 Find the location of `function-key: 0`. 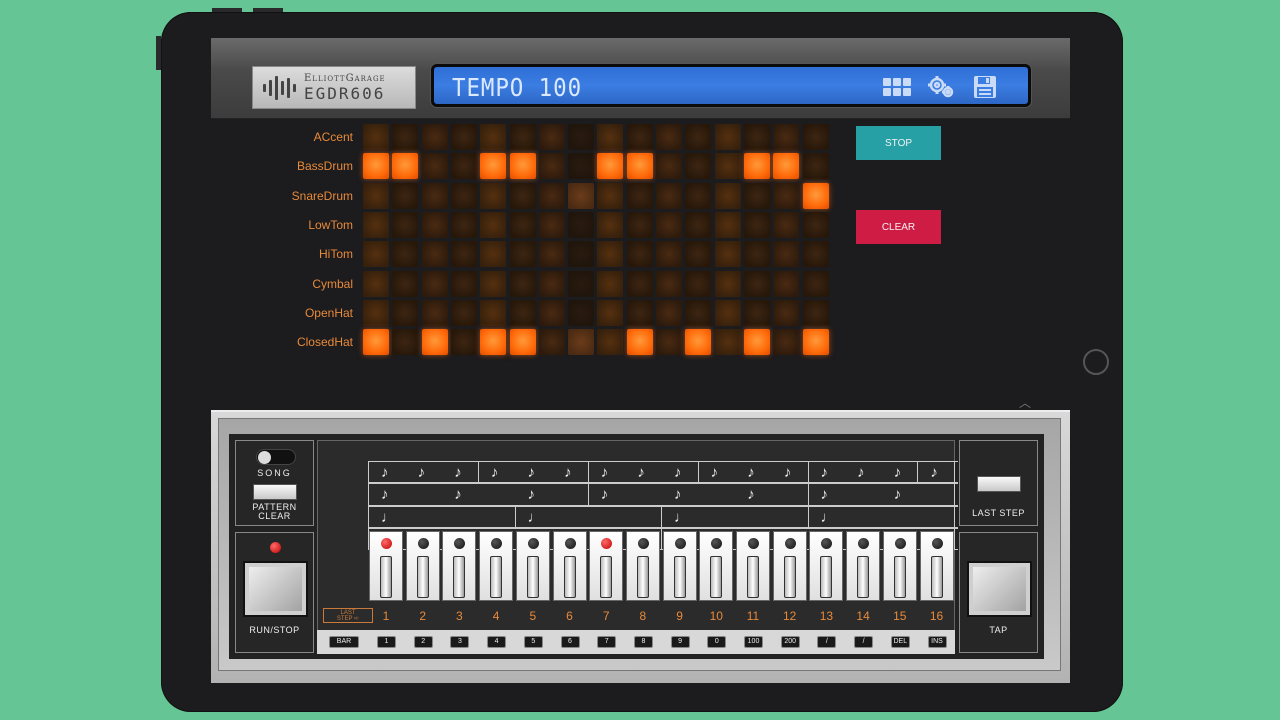

function-key: 0 is located at coordinates (717, 642).